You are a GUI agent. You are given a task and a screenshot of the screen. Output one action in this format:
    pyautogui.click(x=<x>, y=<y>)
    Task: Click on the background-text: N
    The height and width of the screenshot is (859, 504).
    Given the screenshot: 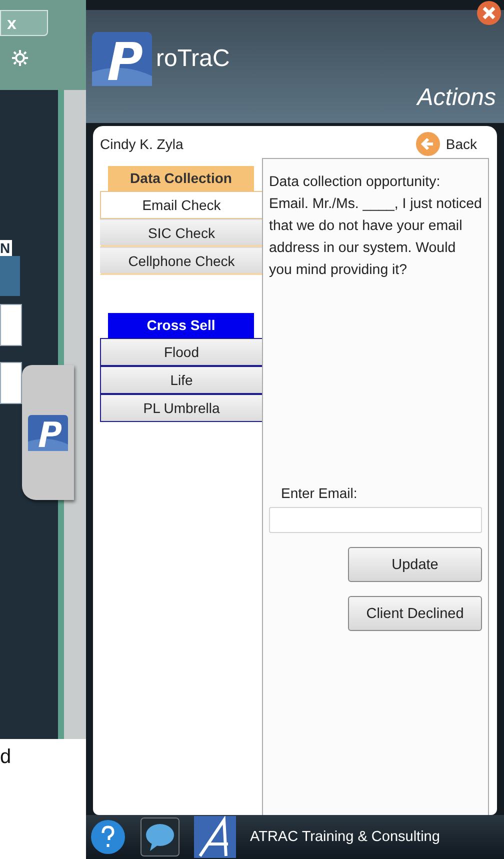 What is the action you would take?
    pyautogui.click(x=6, y=248)
    